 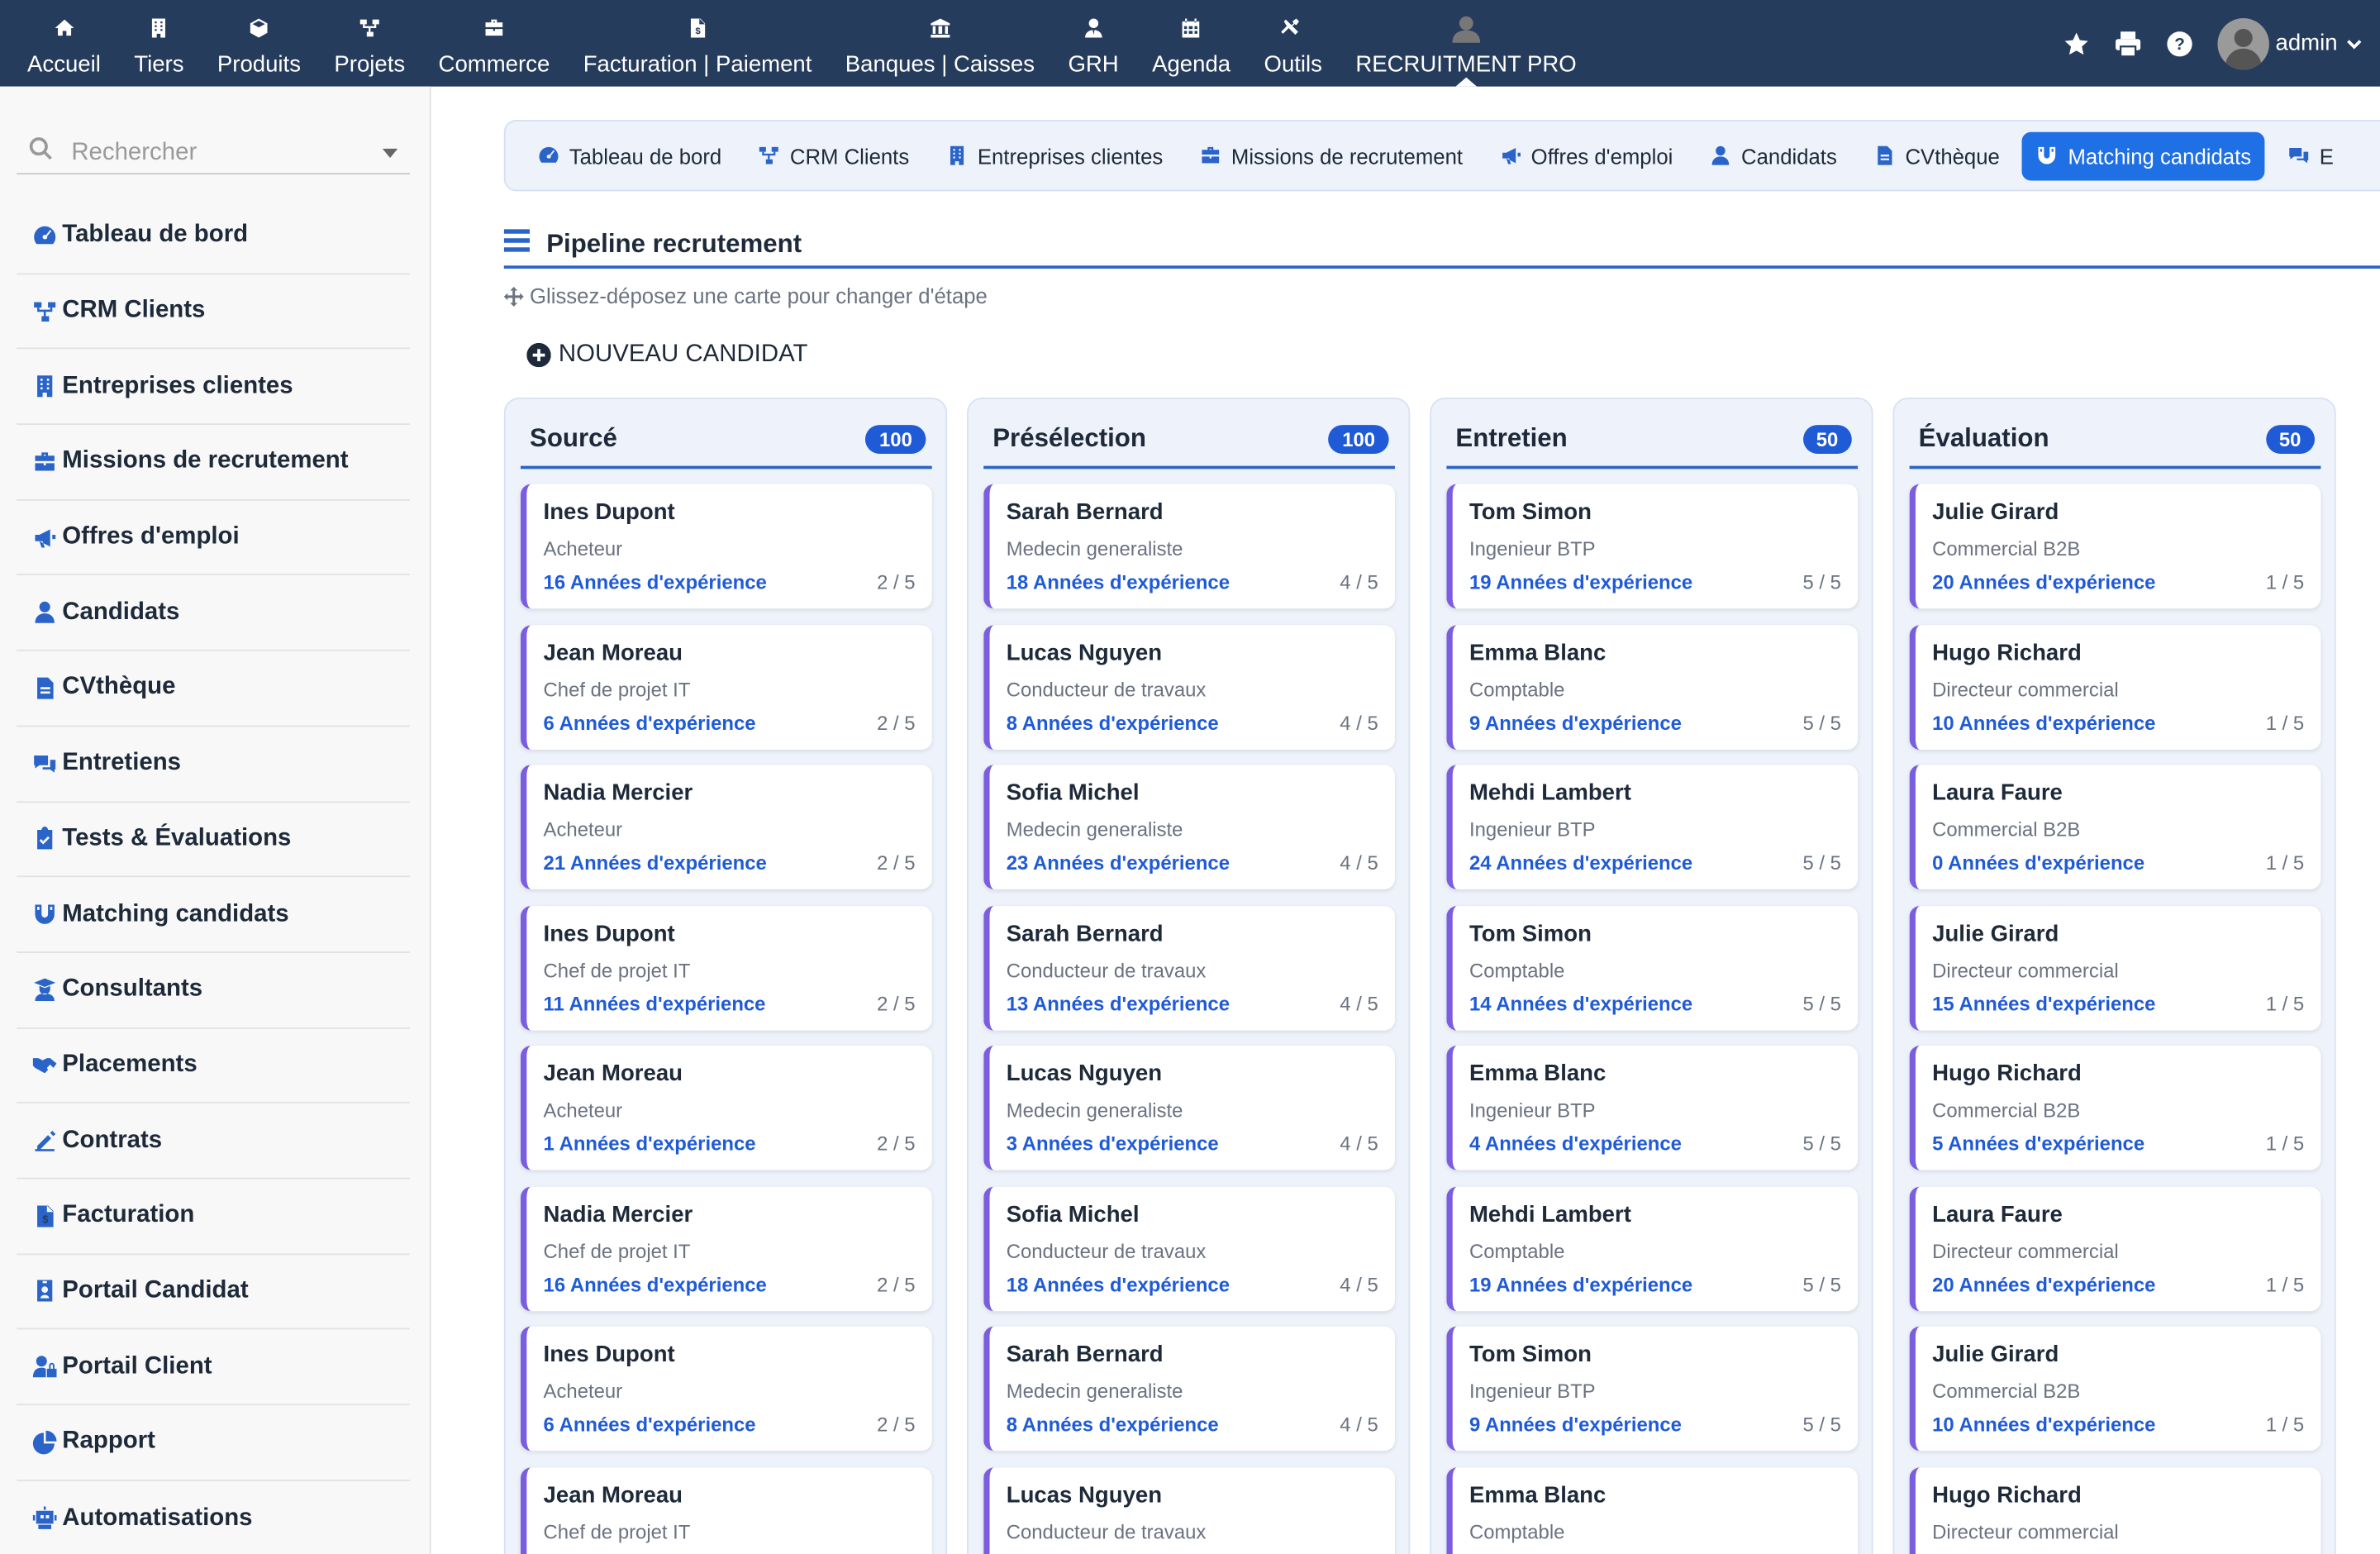 What do you see at coordinates (2289, 43) in the screenshot?
I see `user-menu: admin` at bounding box center [2289, 43].